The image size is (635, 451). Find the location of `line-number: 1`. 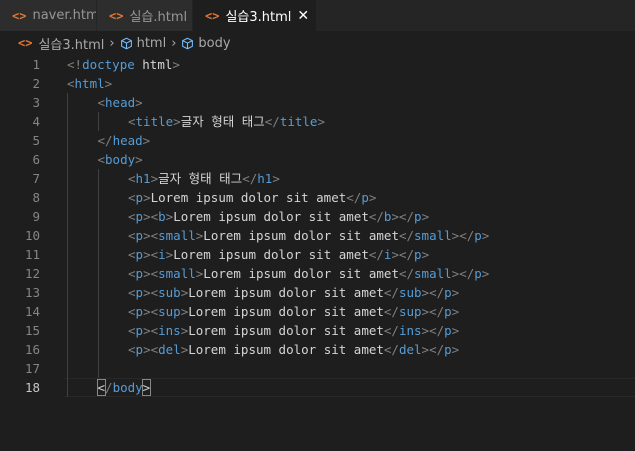

line-number: 1 is located at coordinates (36, 64).